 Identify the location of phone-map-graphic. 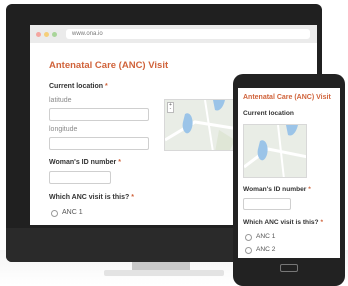
(275, 151).